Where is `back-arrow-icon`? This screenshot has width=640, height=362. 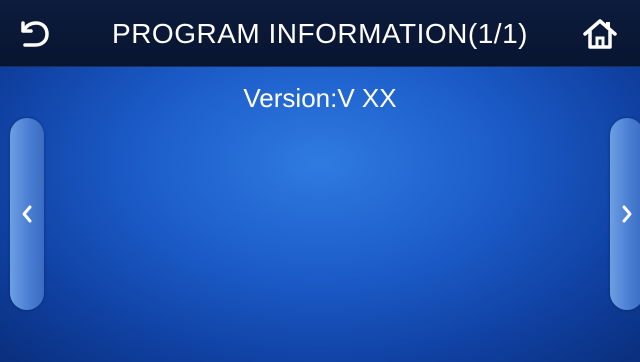
back-arrow-icon is located at coordinates (35, 34).